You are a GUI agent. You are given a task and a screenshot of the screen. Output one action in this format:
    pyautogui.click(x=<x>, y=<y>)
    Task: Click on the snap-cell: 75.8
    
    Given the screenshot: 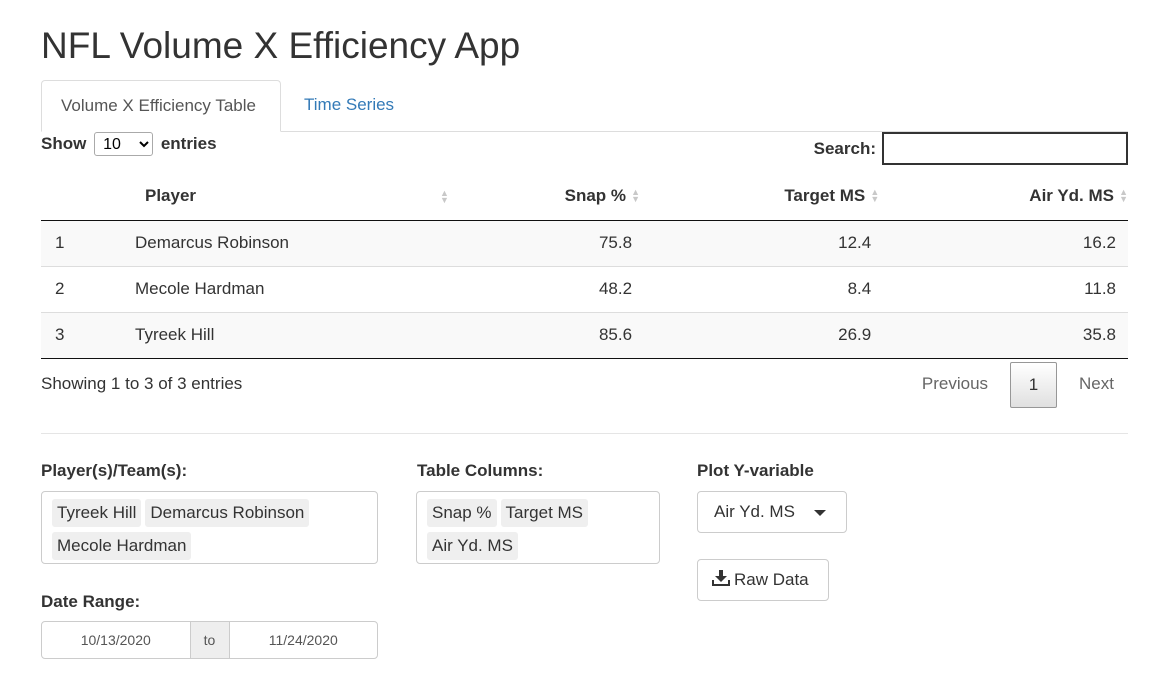 What is the action you would take?
    pyautogui.click(x=545, y=243)
    